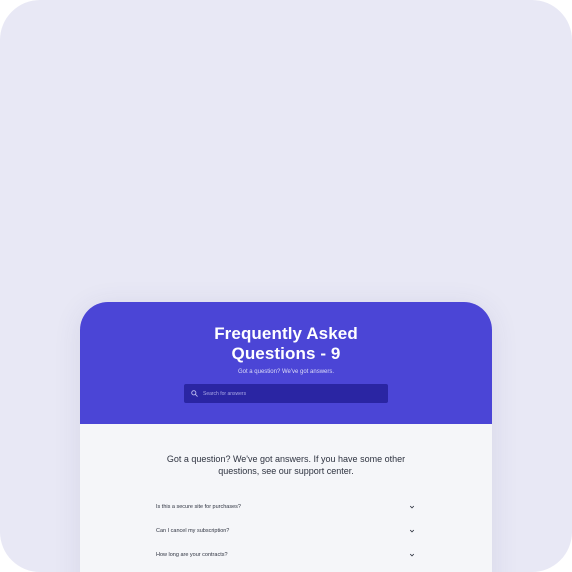  Describe the element at coordinates (194, 394) in the screenshot. I see `search-icon` at that location.